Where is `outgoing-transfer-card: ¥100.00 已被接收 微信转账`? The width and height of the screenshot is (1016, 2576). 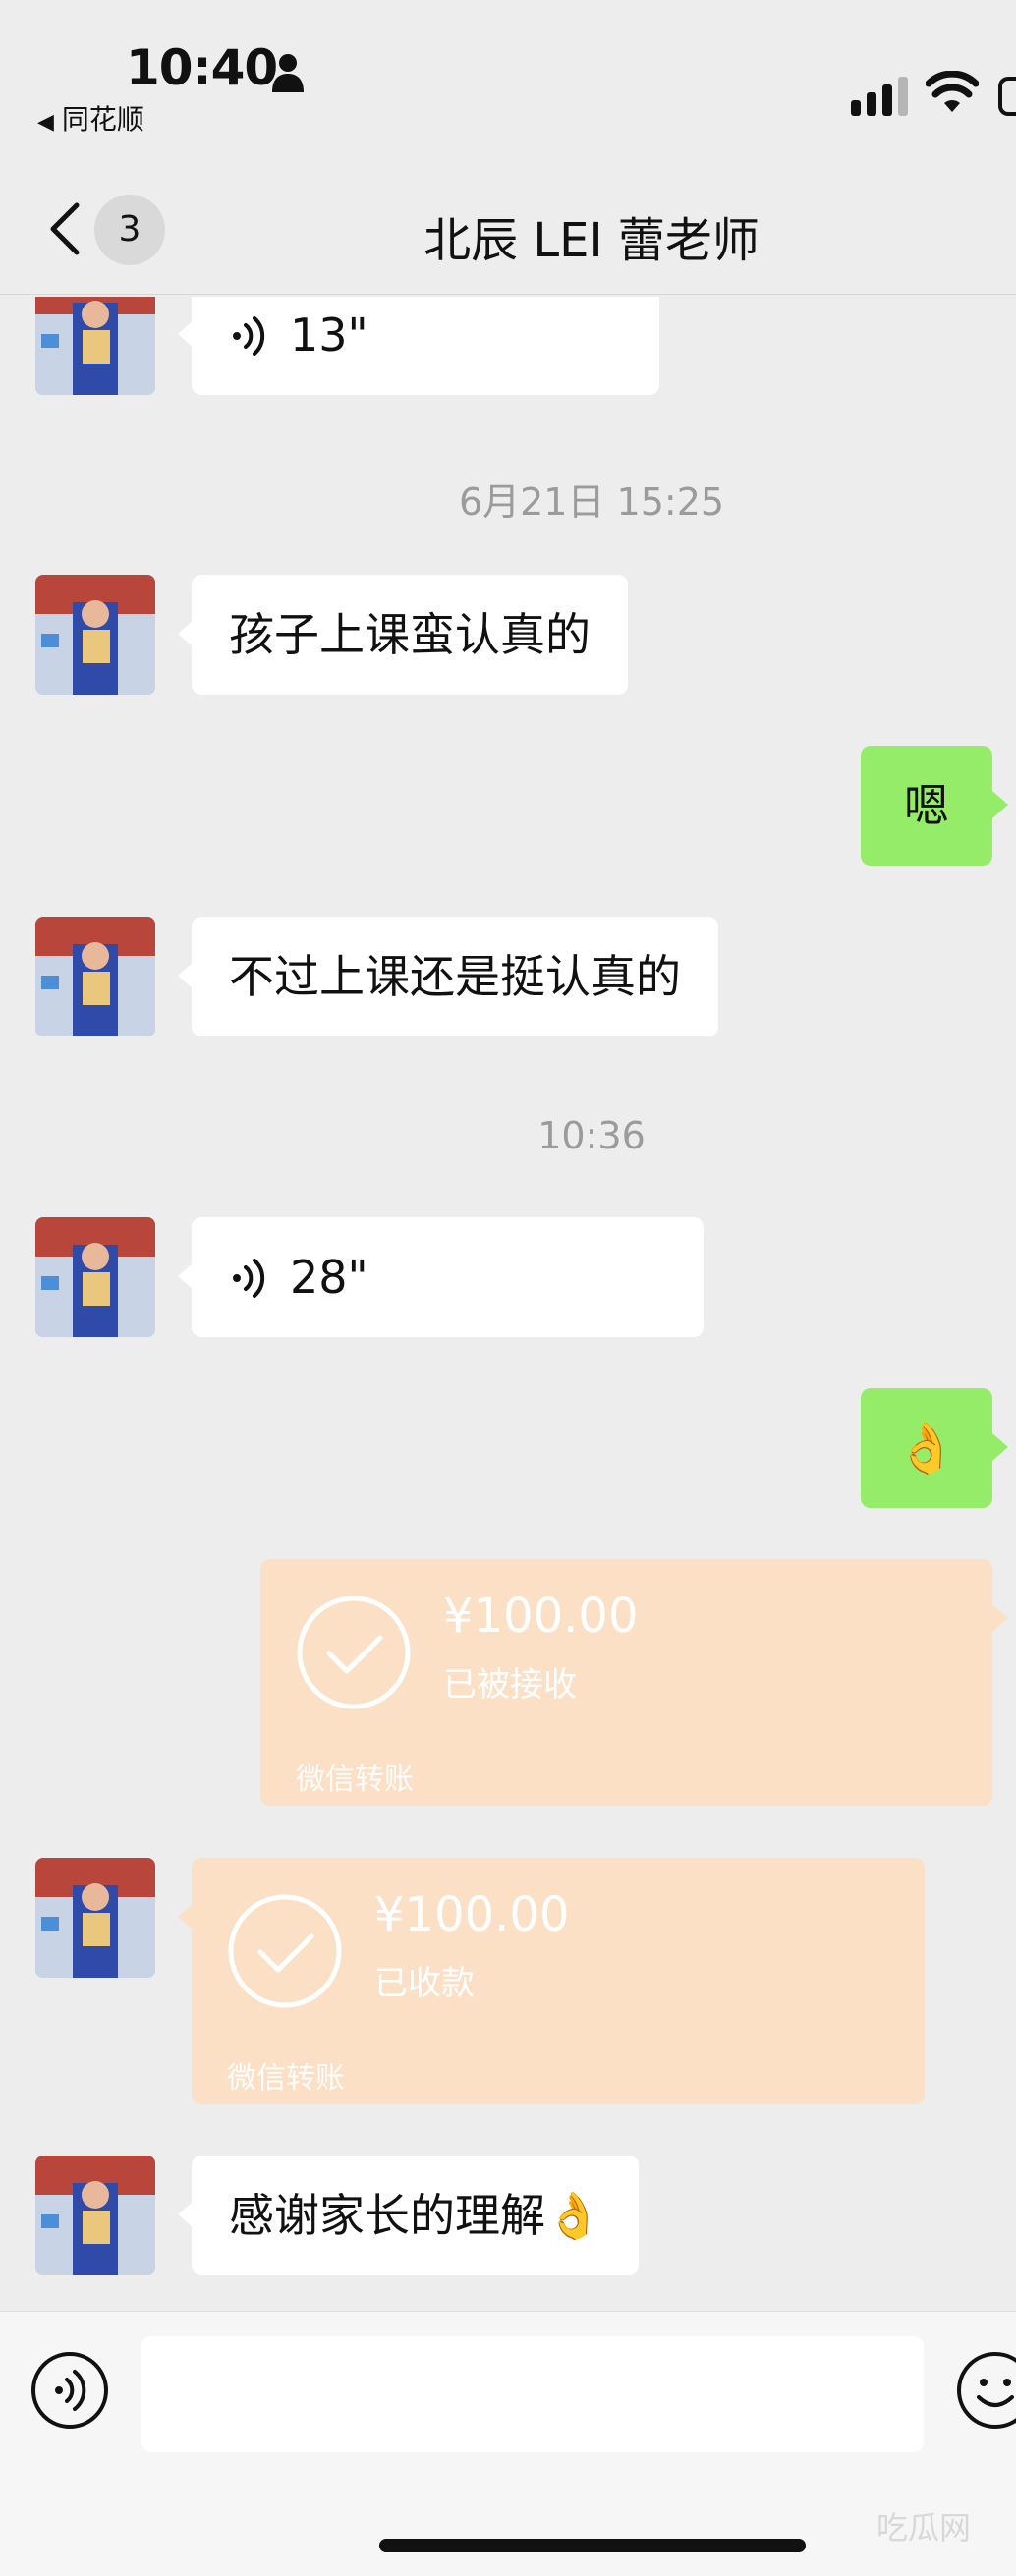
outgoing-transfer-card: ¥100.00 已被接收 微信转账 is located at coordinates (634, 1682).